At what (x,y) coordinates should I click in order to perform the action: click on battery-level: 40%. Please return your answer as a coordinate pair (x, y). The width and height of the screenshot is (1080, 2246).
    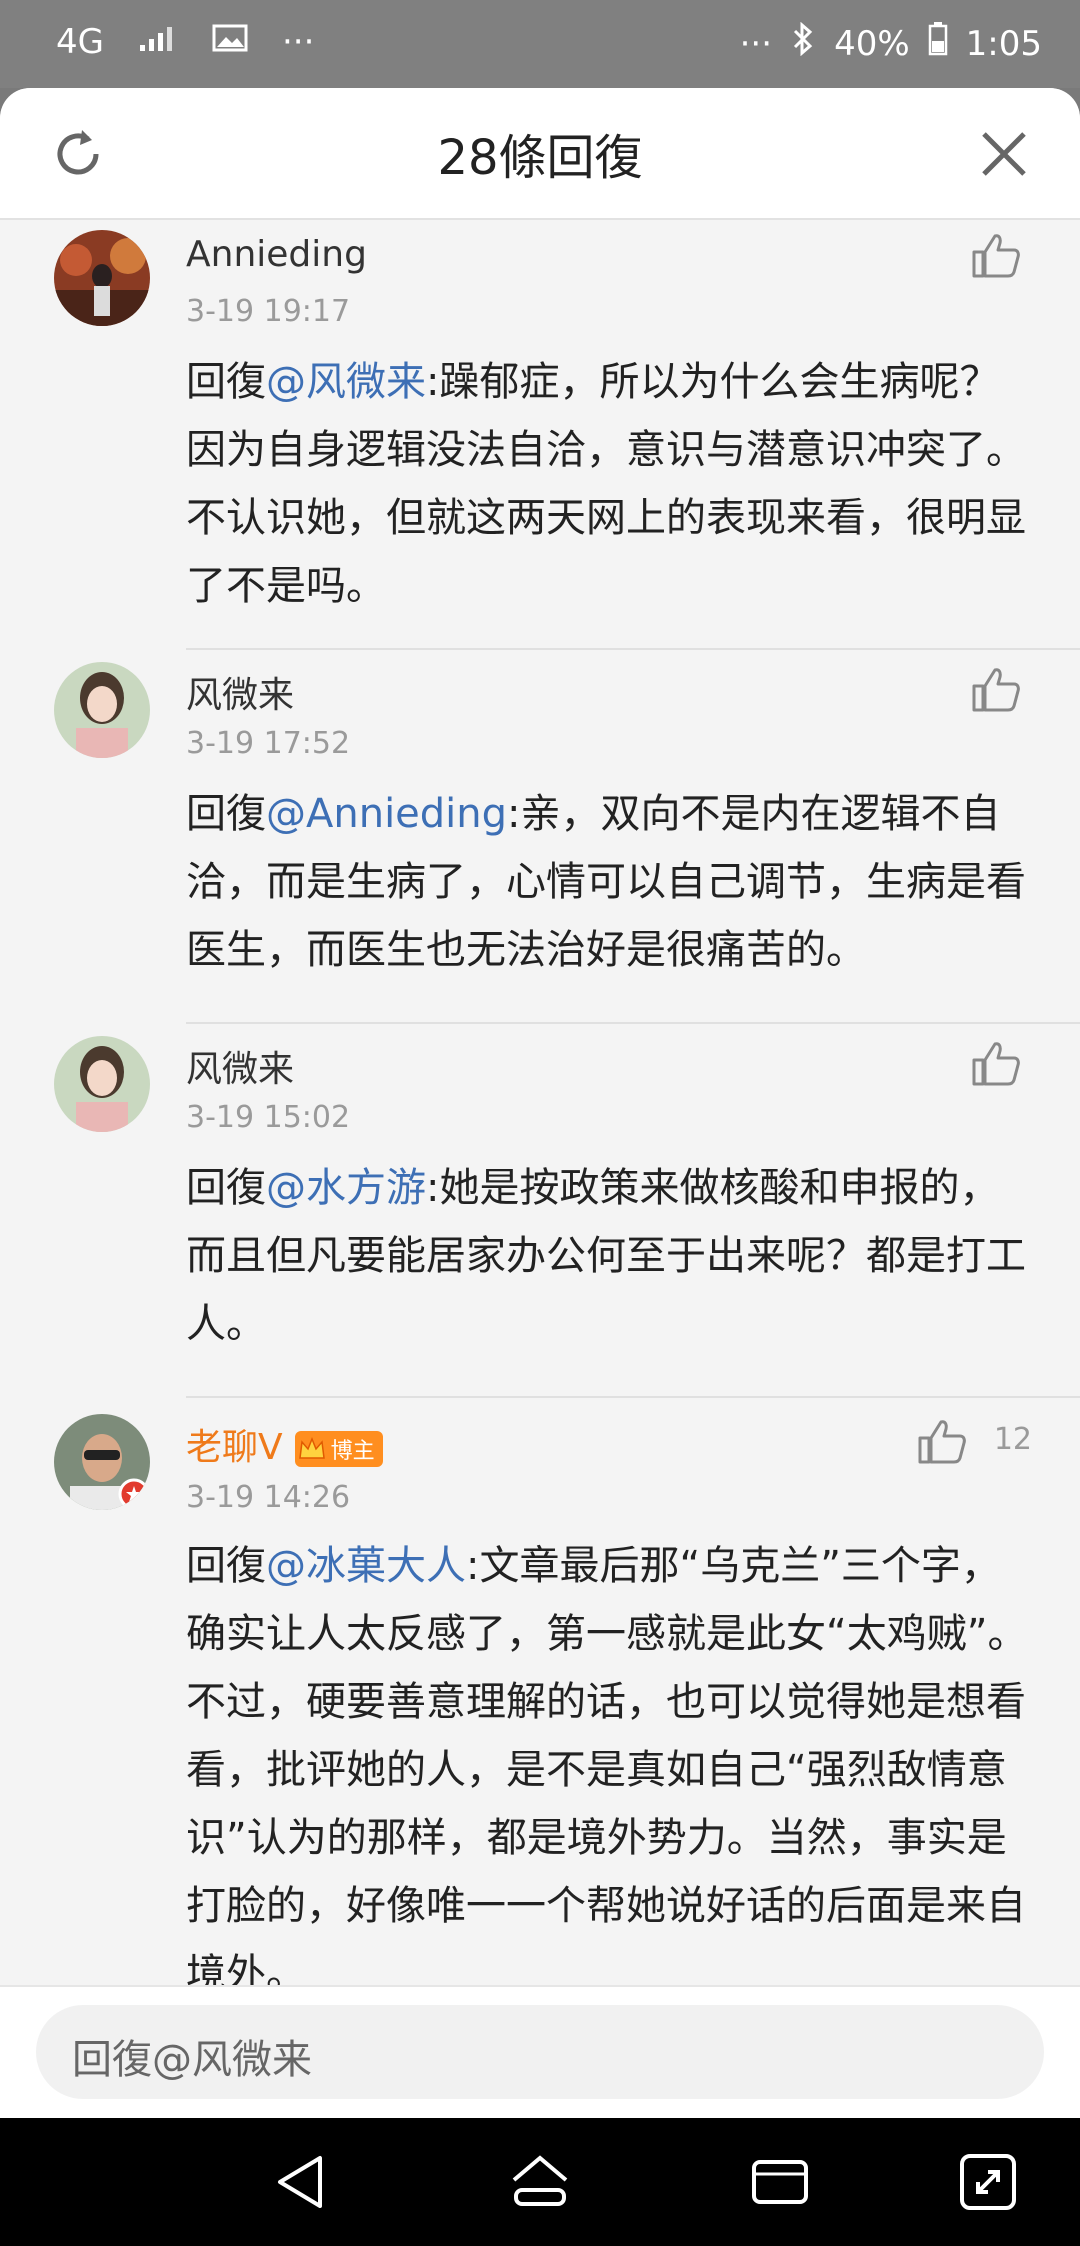
    Looking at the image, I should click on (872, 43).